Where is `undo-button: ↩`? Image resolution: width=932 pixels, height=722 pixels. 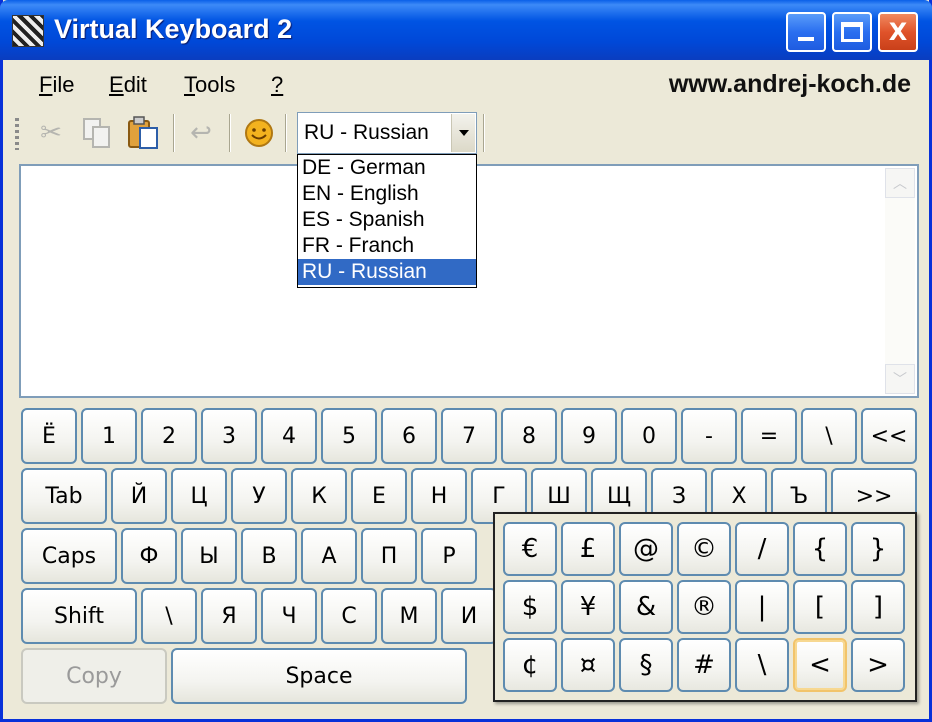
undo-button: ↩ is located at coordinates (201, 133).